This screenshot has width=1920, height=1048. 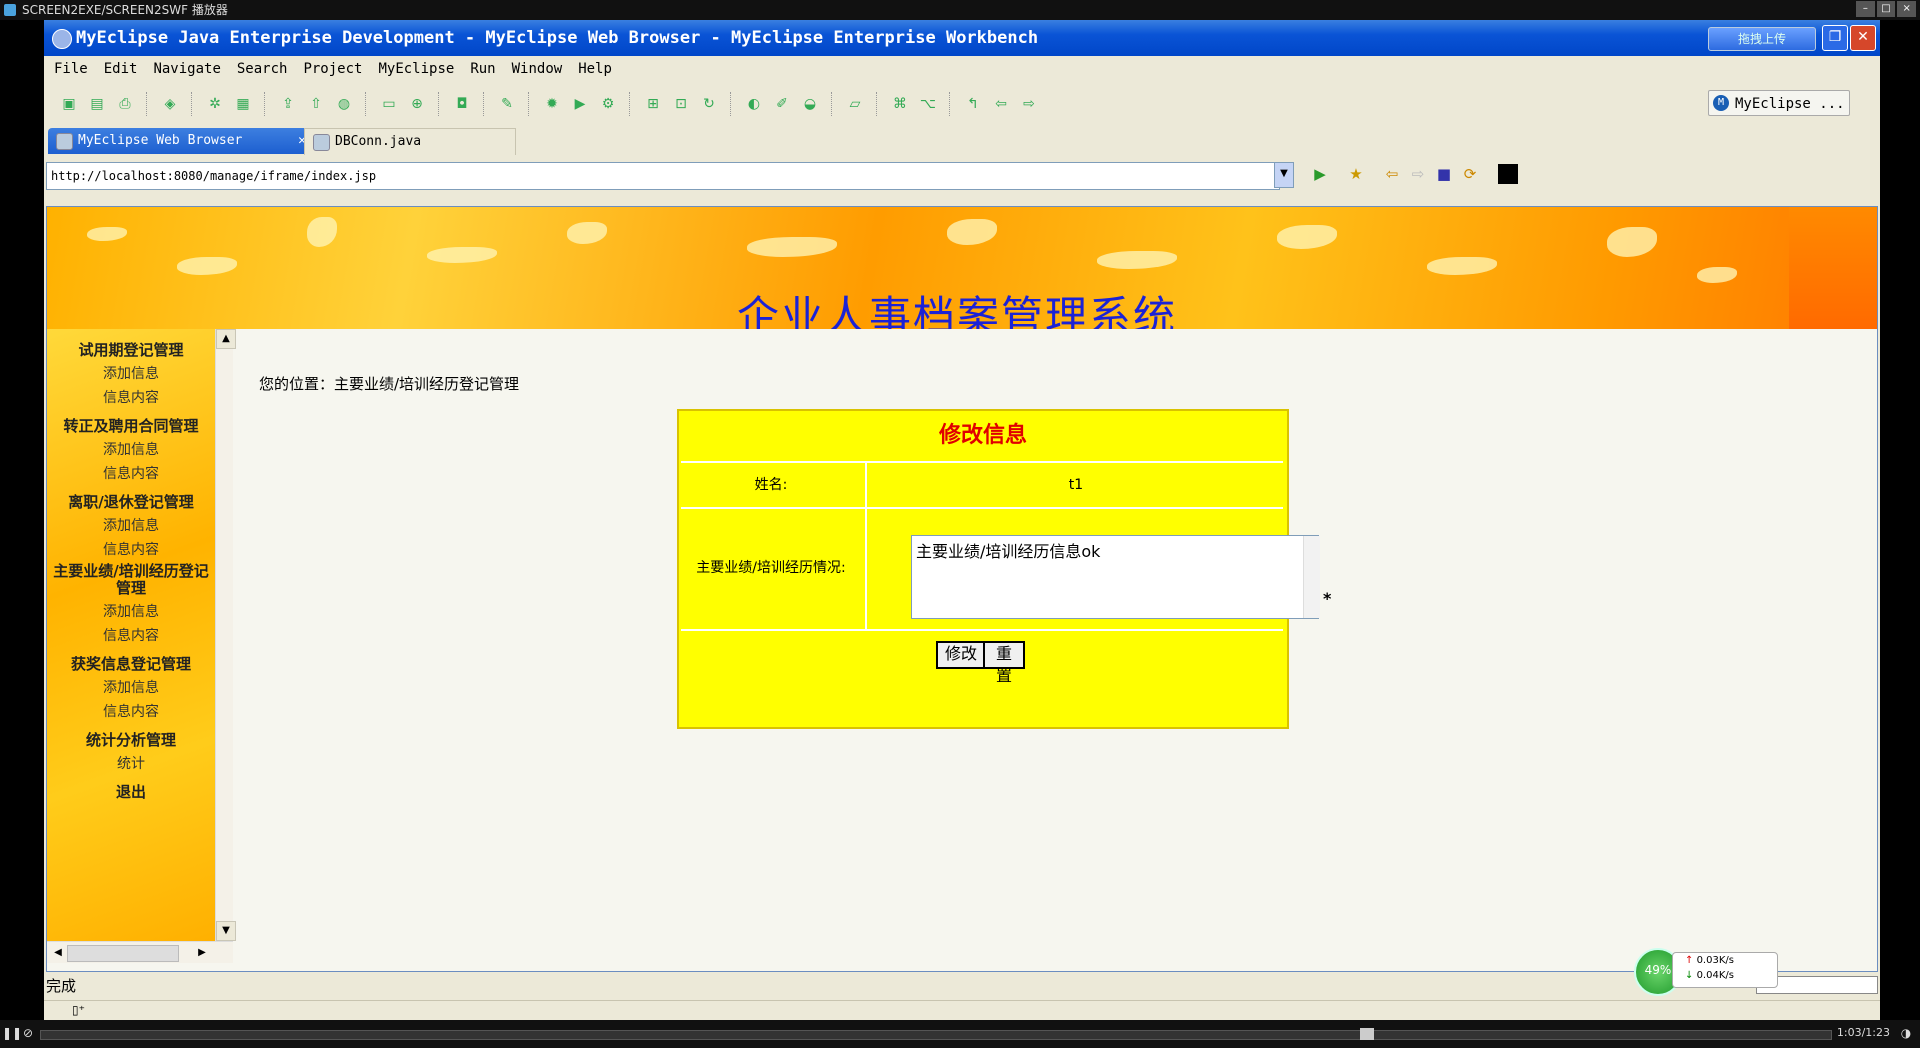 What do you see at coordinates (681, 104) in the screenshot?
I see `new-class-icon: ⊡` at bounding box center [681, 104].